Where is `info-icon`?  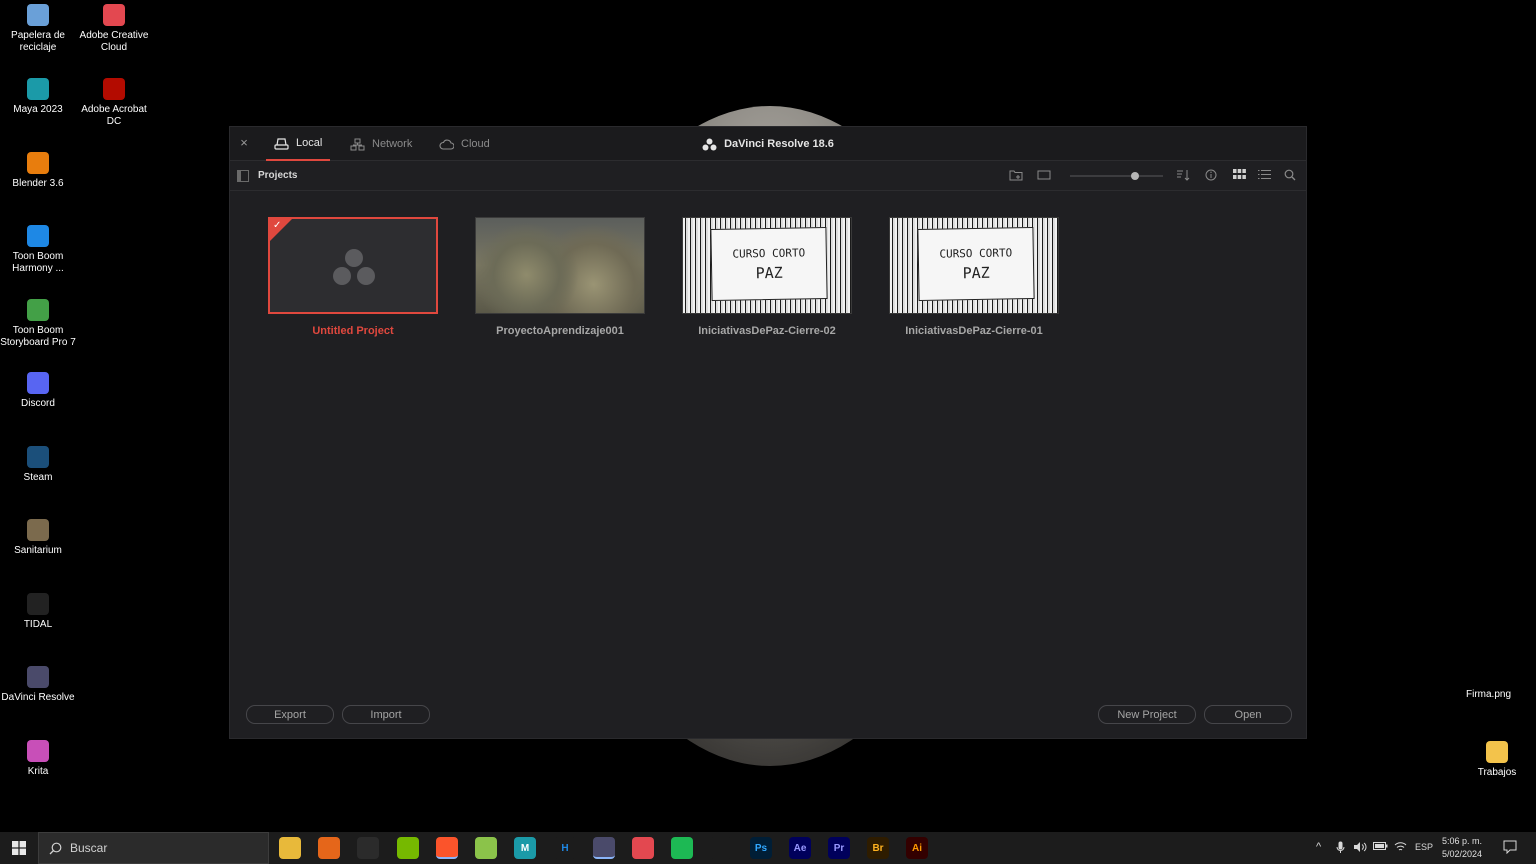 info-icon is located at coordinates (1211, 176).